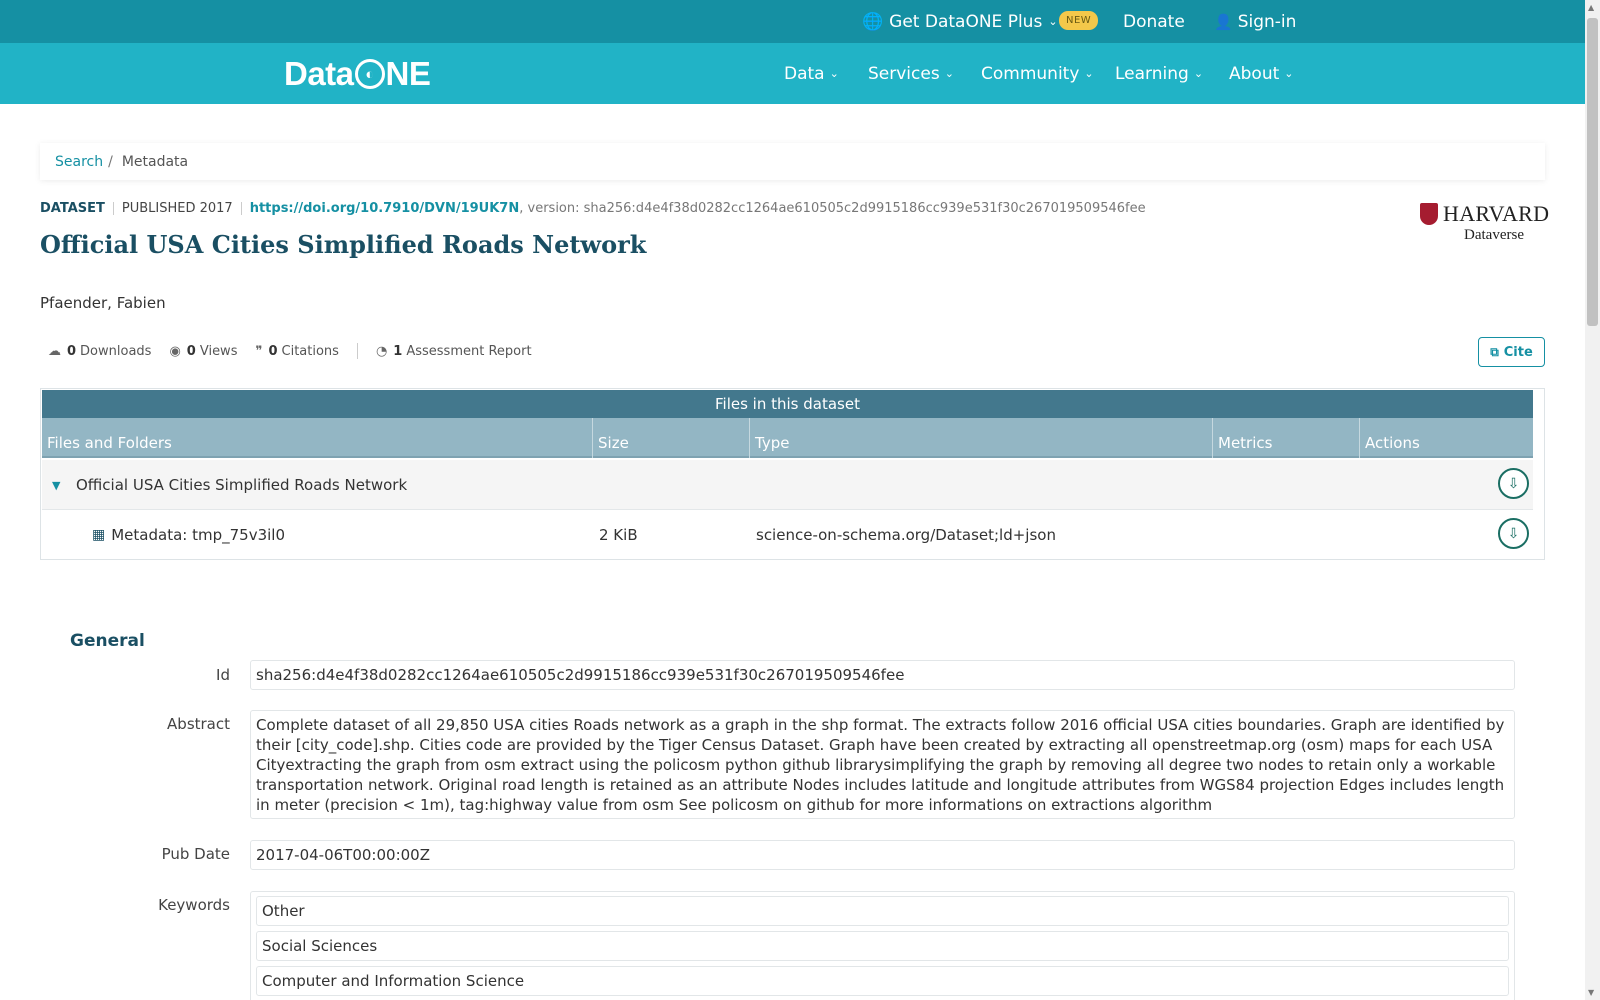 Image resolution: width=1600 pixels, height=1000 pixels. I want to click on donate-link: Donate, so click(1154, 21).